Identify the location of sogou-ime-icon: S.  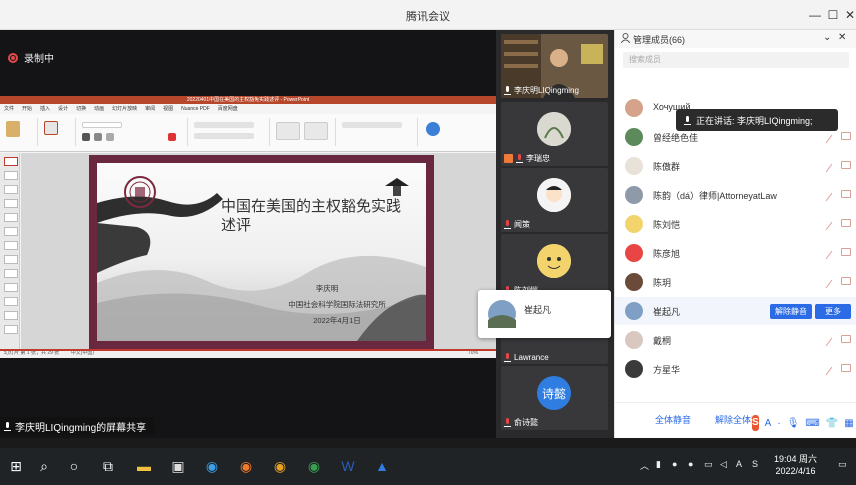
(755, 423).